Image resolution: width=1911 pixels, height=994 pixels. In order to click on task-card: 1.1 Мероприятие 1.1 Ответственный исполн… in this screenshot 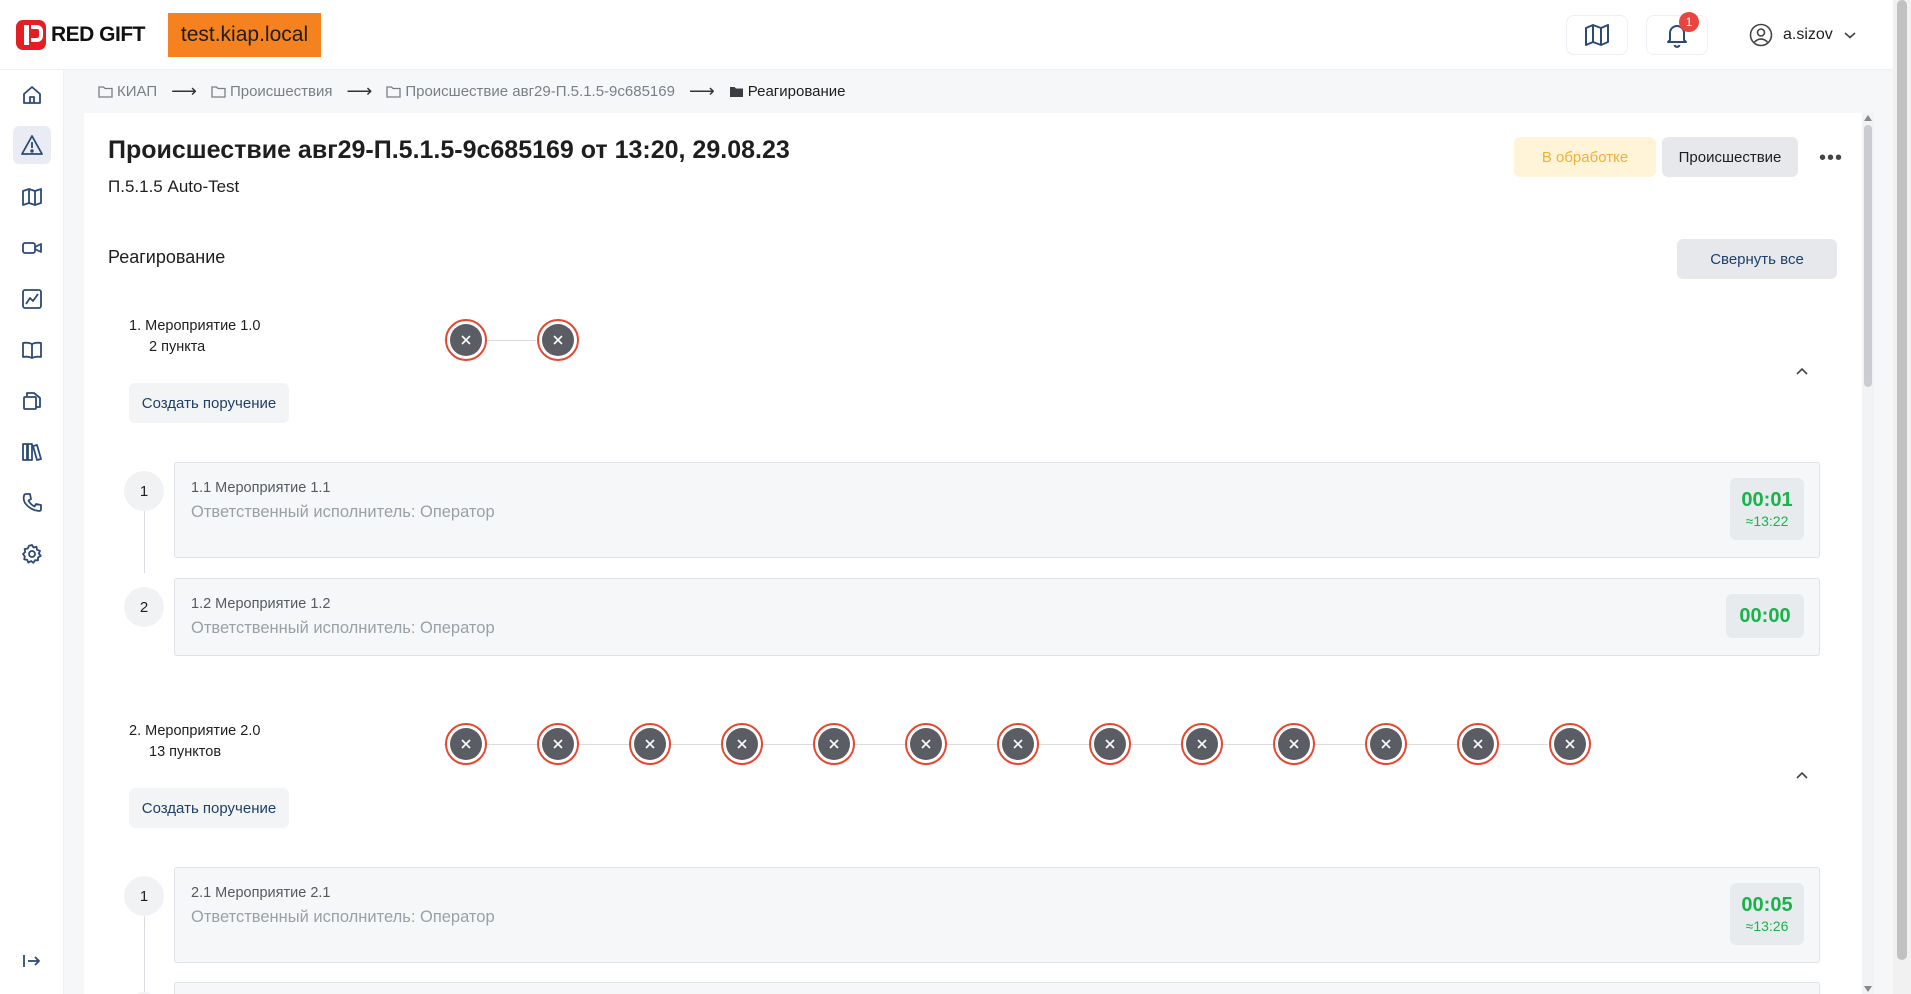, I will do `click(997, 510)`.